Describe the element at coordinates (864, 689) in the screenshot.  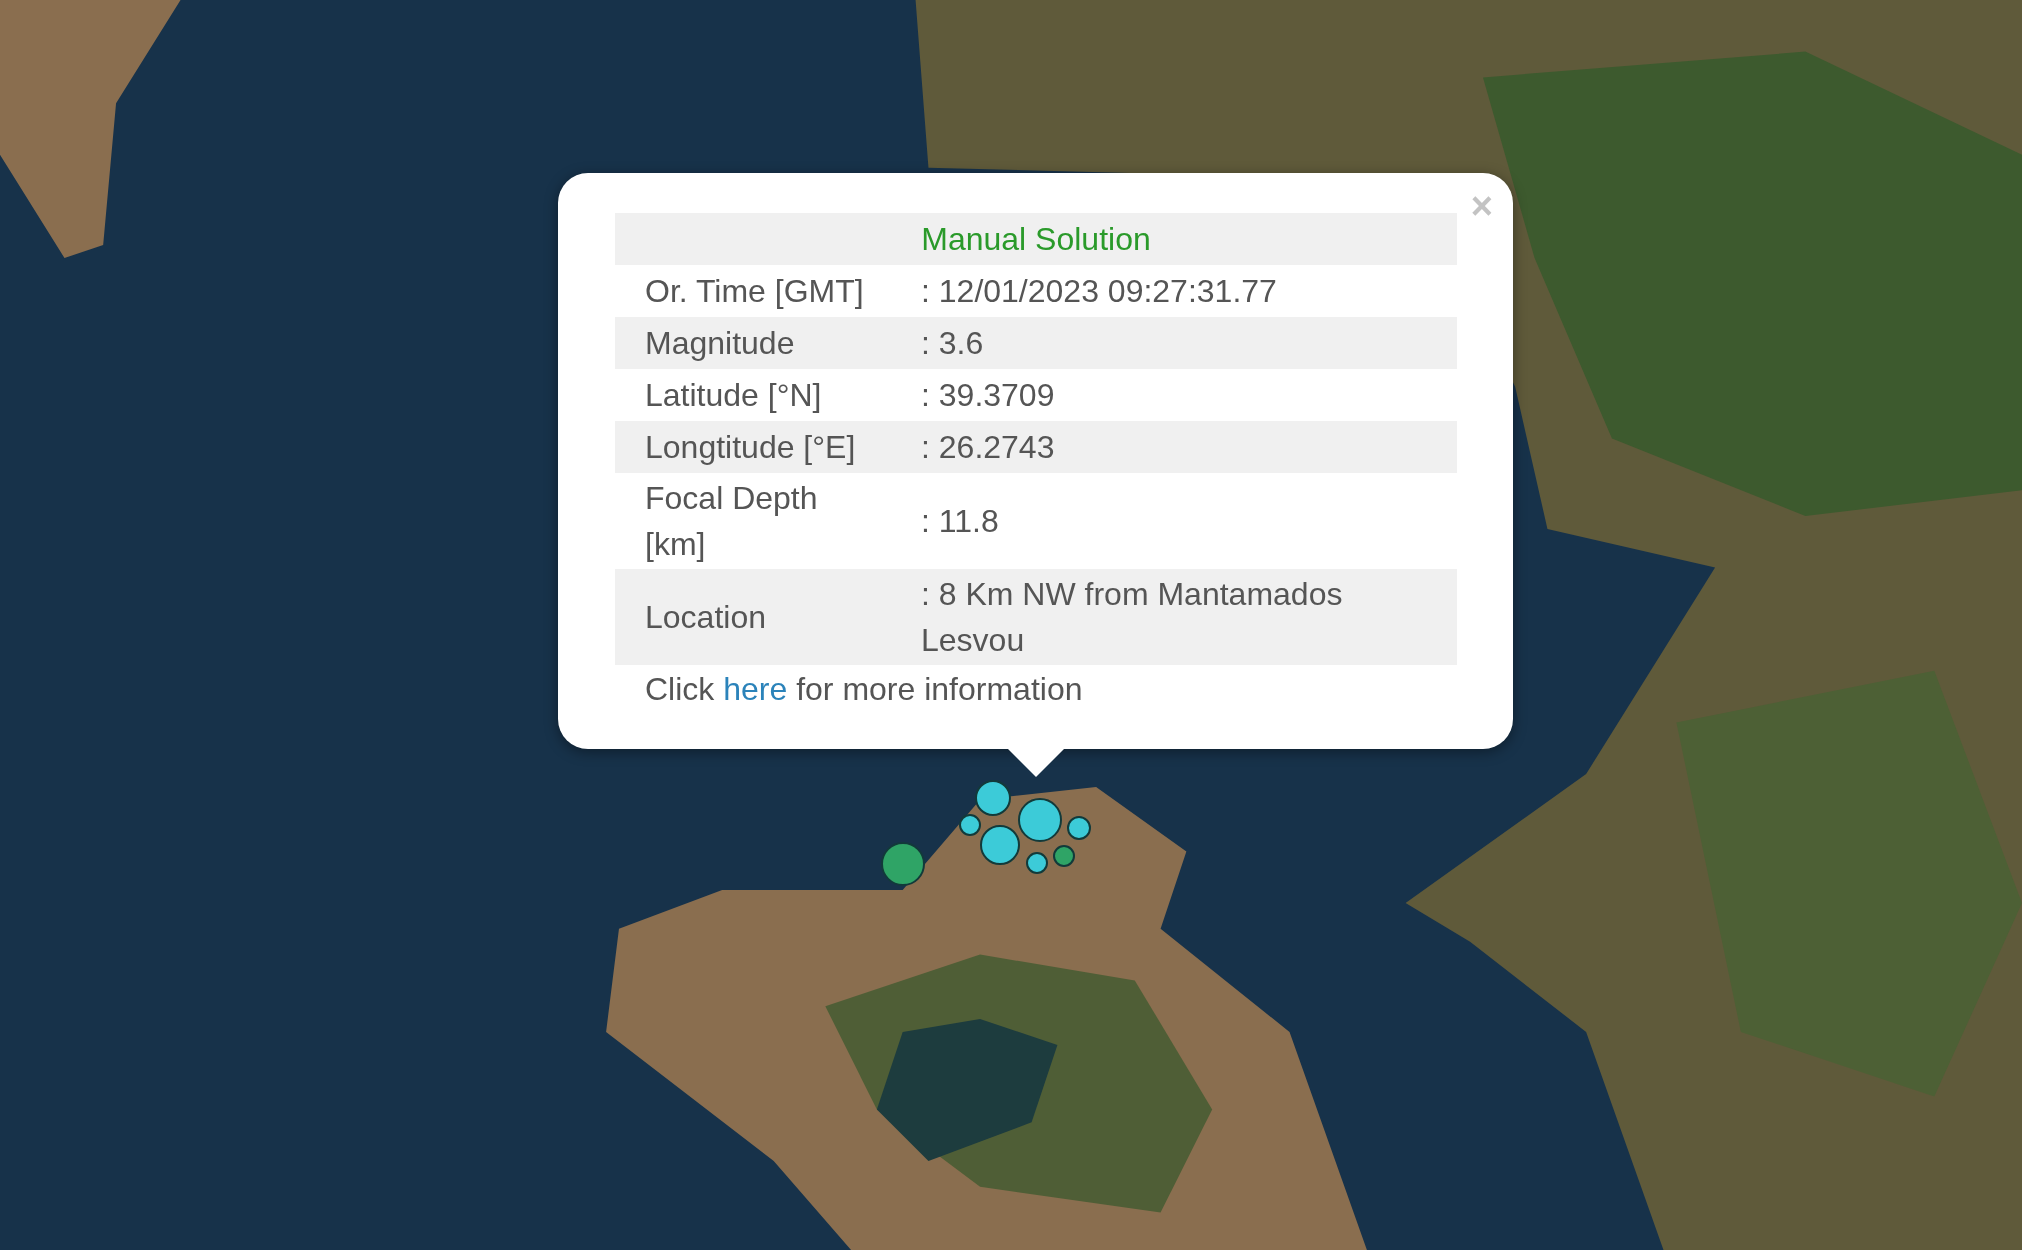
I see `more-info-text: Click here for more information` at that location.